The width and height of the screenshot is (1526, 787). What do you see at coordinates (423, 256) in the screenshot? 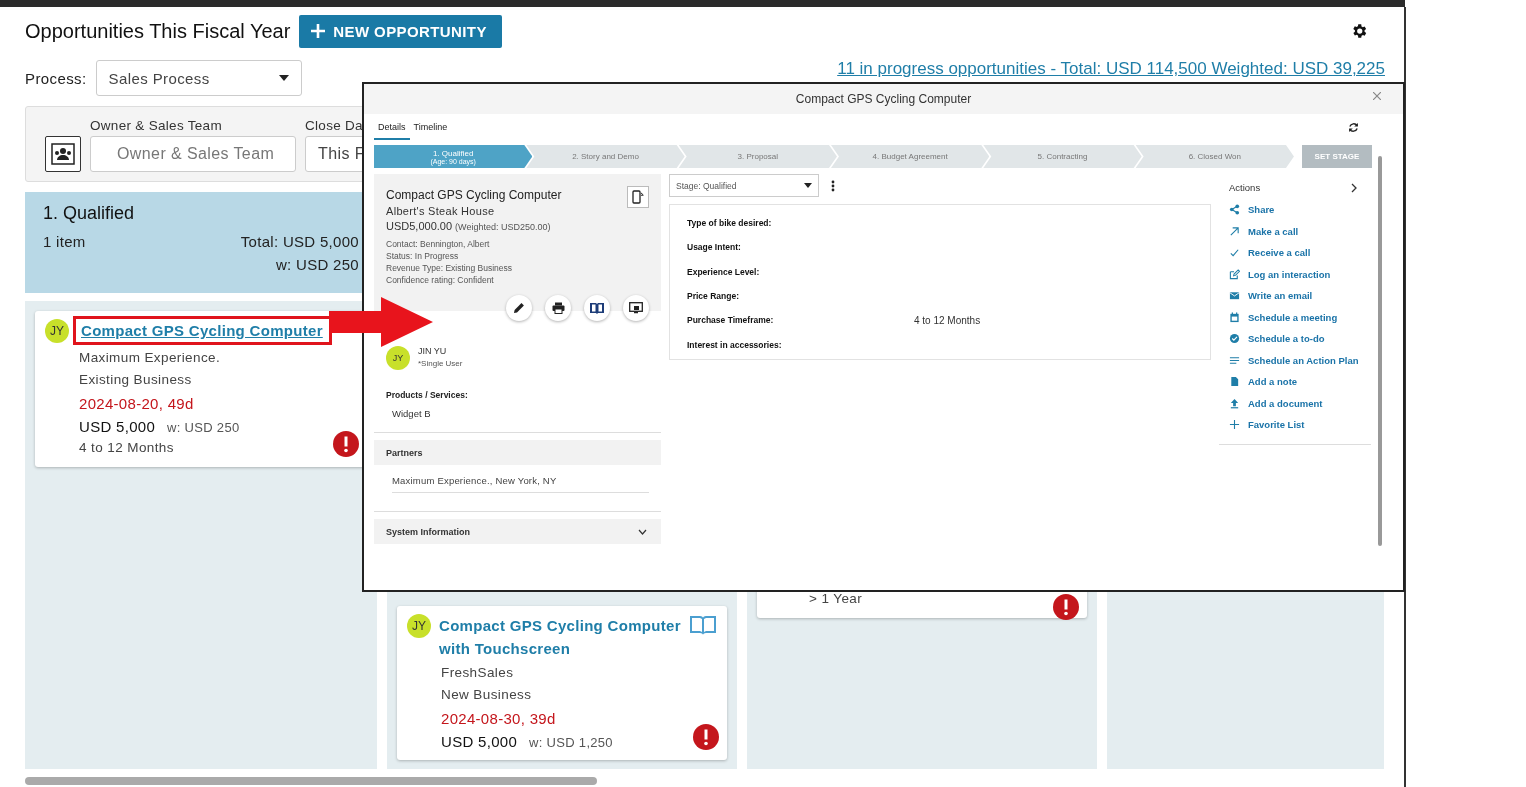
I see `detail-line: Status: In Progress` at bounding box center [423, 256].